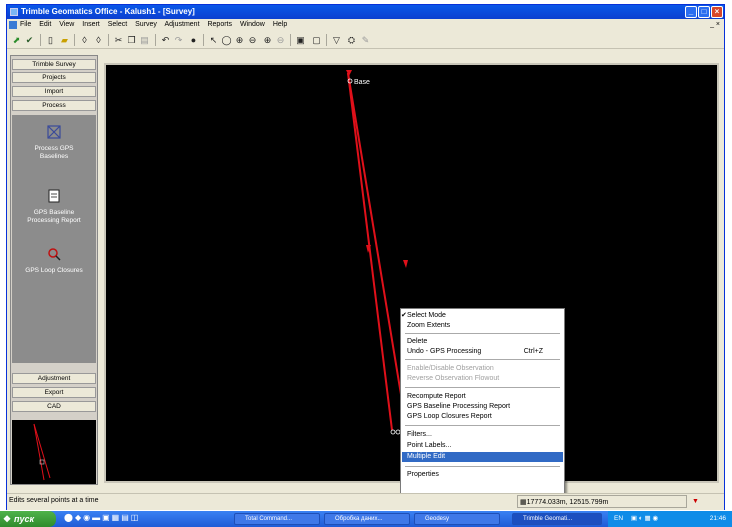 The width and height of the screenshot is (732, 527). Describe the element at coordinates (267, 40) in the screenshot. I see `zoom-window-icon: ⊕` at that location.